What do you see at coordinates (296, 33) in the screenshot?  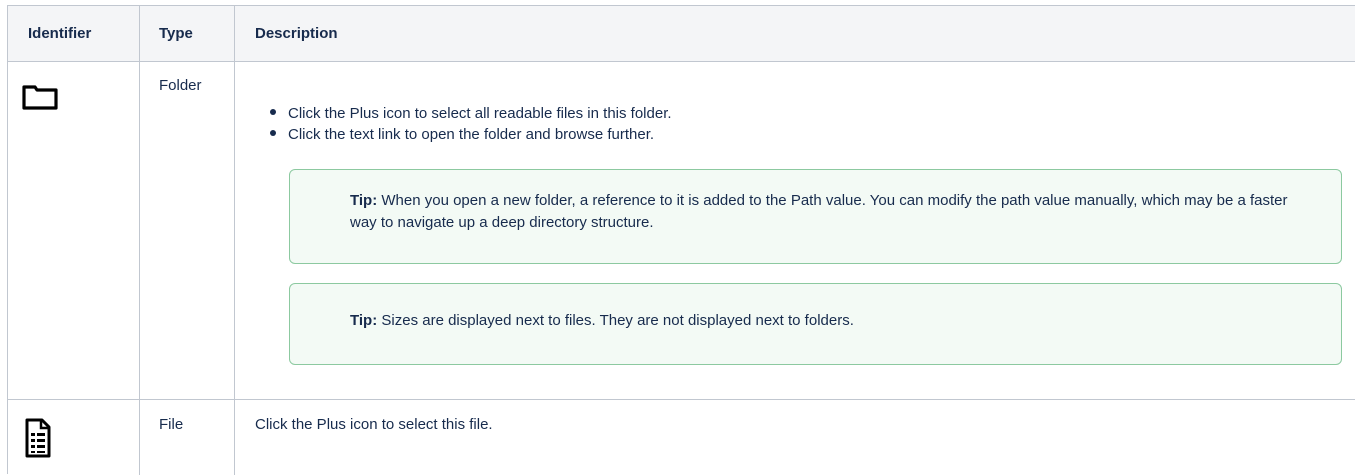 I see `header-description: Description` at bounding box center [296, 33].